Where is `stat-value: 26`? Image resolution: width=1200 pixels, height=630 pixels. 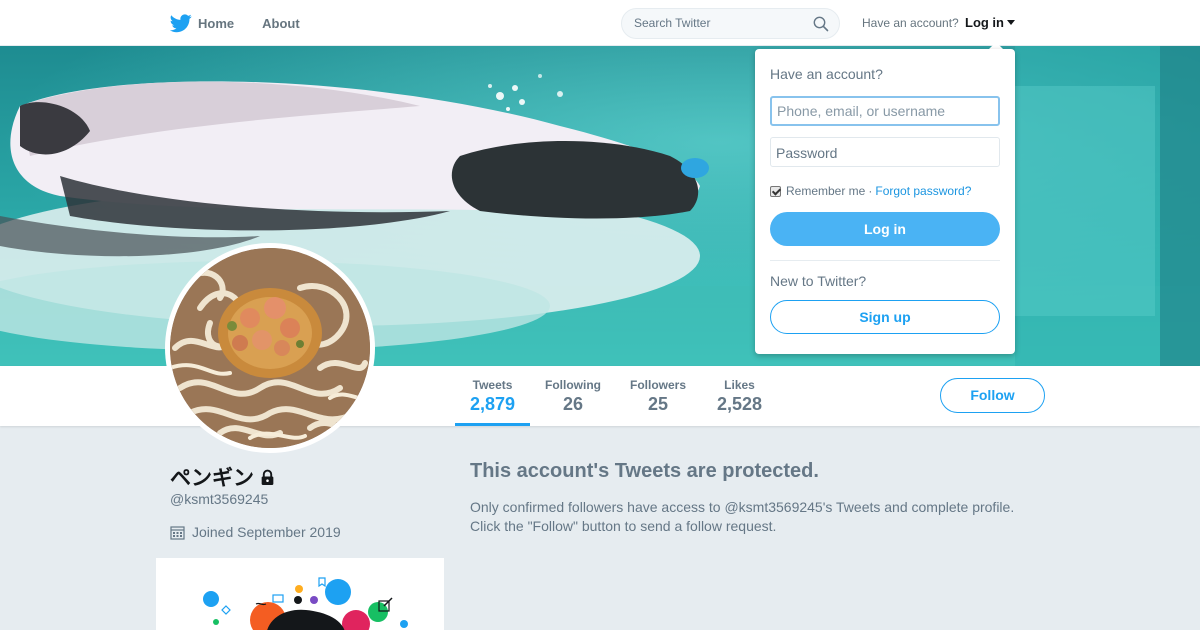
stat-value: 26 is located at coordinates (573, 404).